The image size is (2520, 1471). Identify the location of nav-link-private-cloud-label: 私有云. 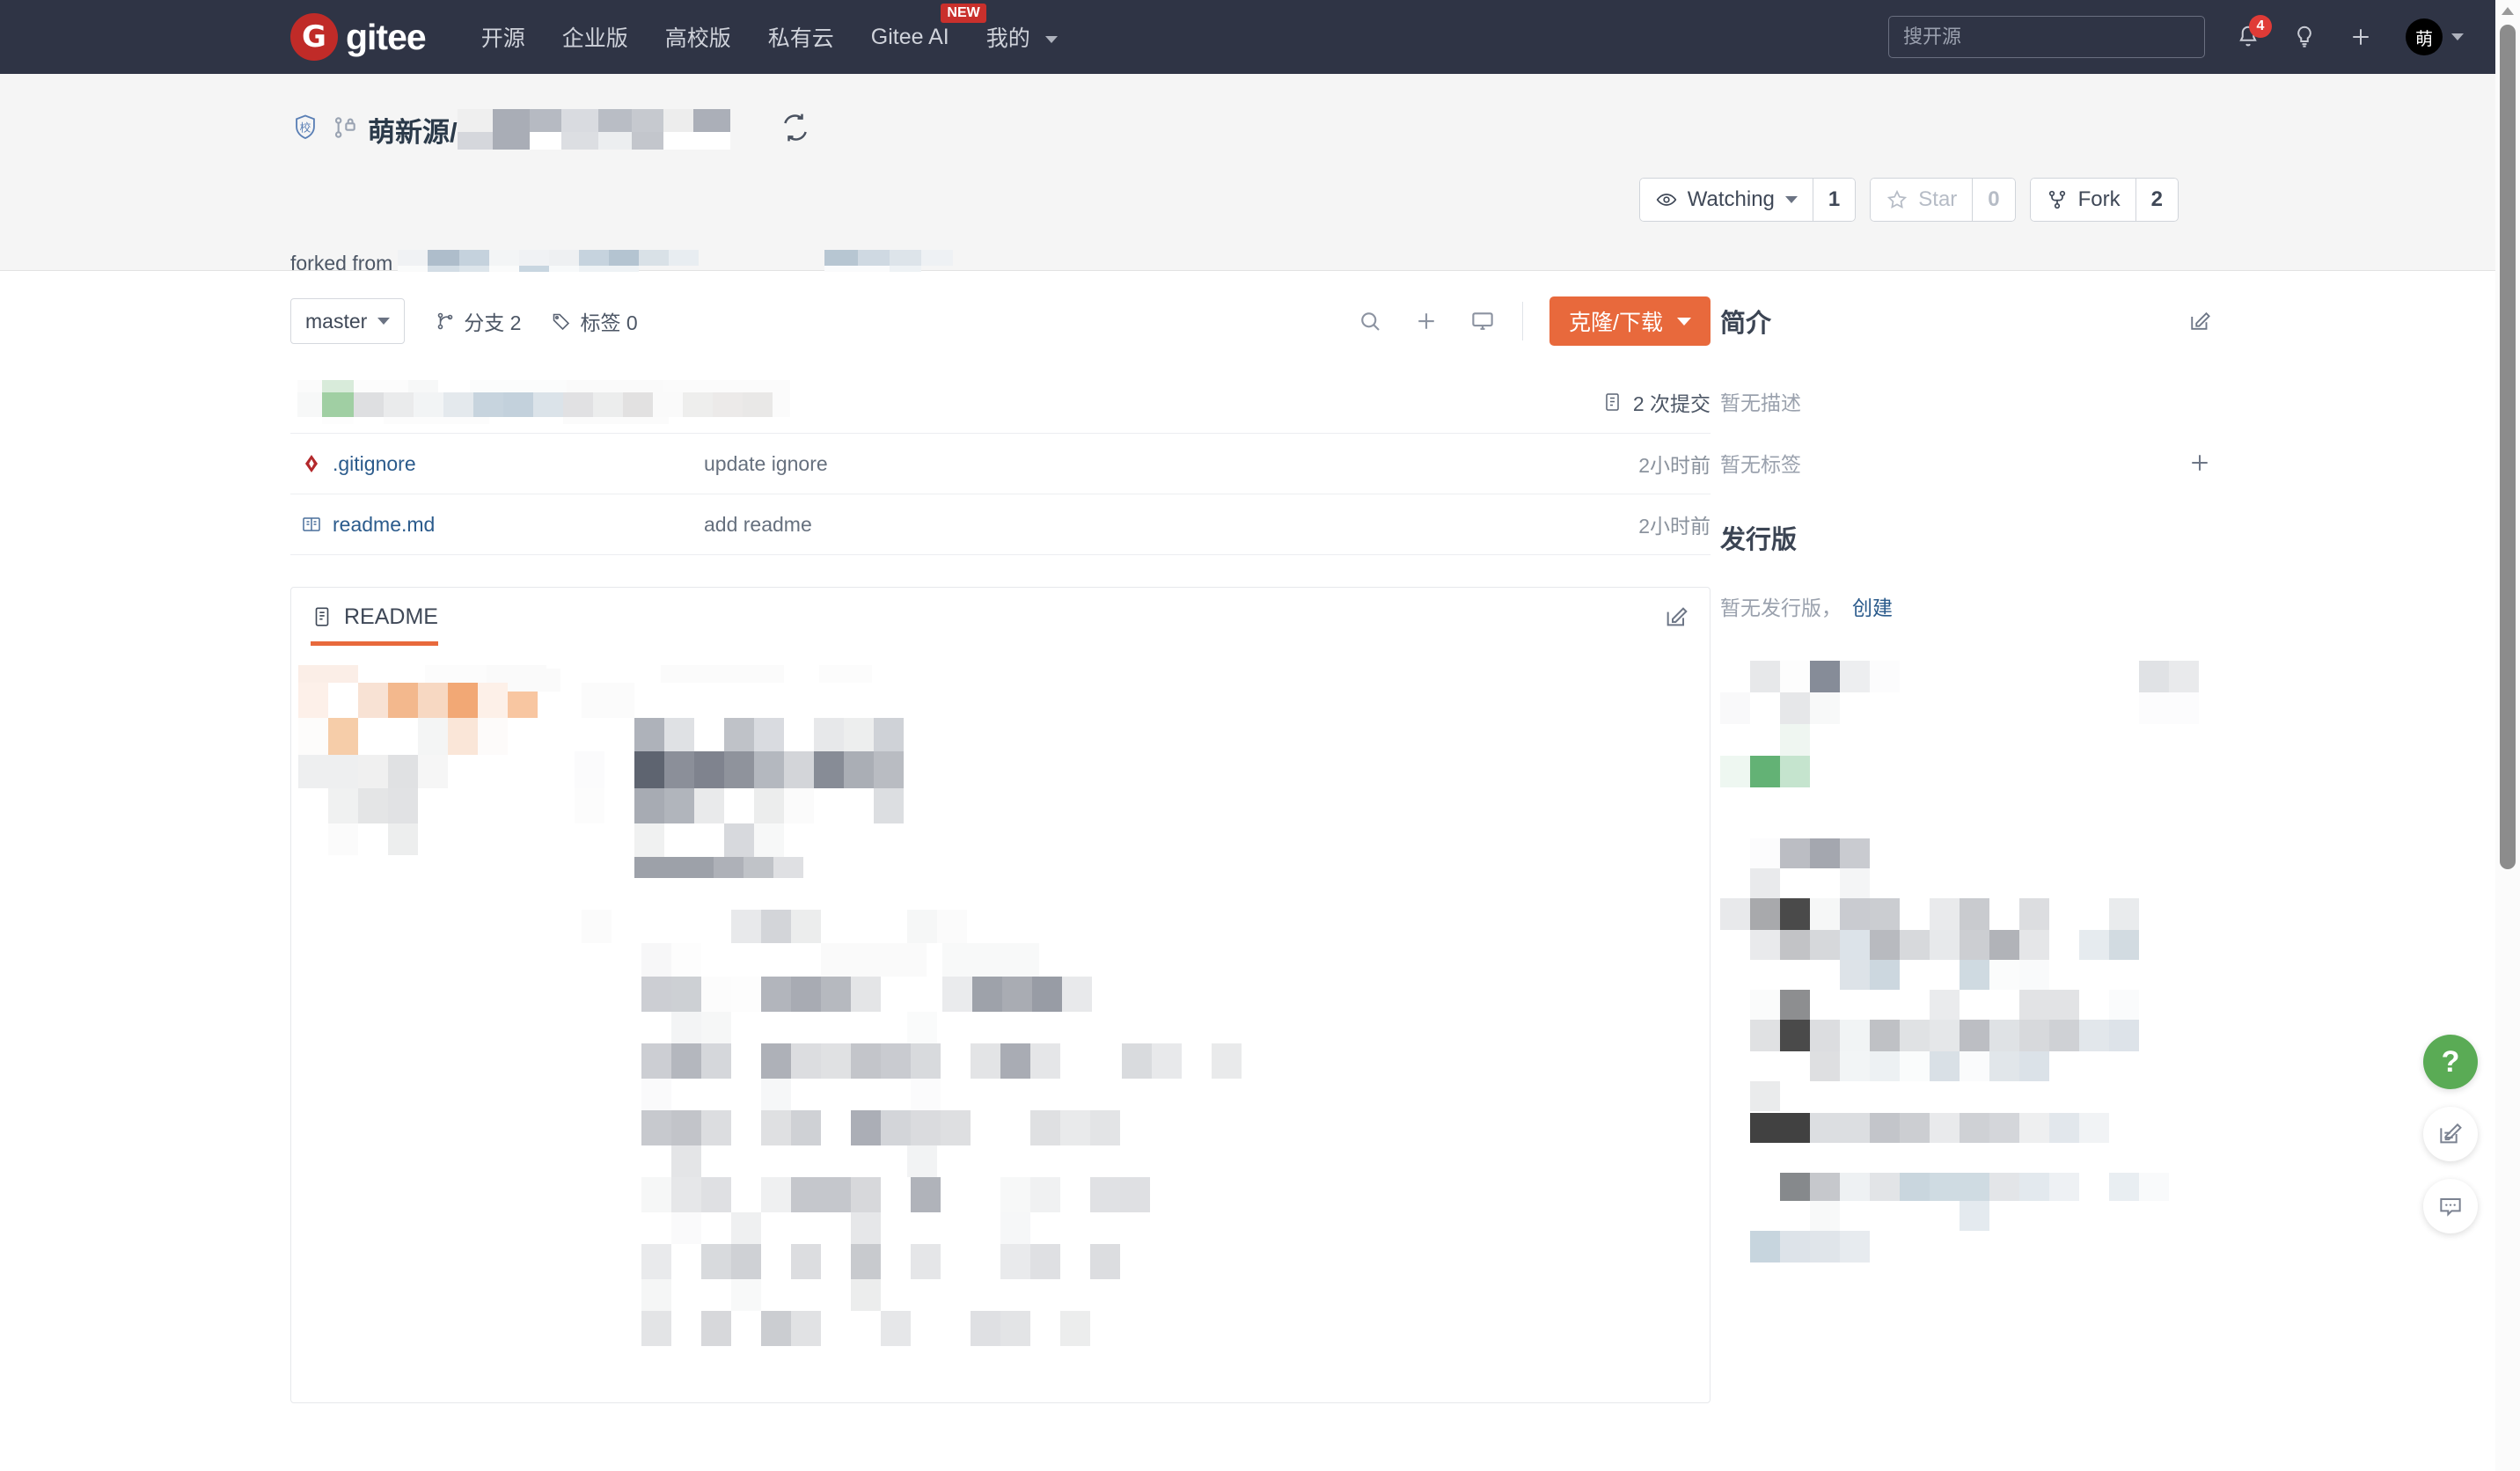
(800, 39).